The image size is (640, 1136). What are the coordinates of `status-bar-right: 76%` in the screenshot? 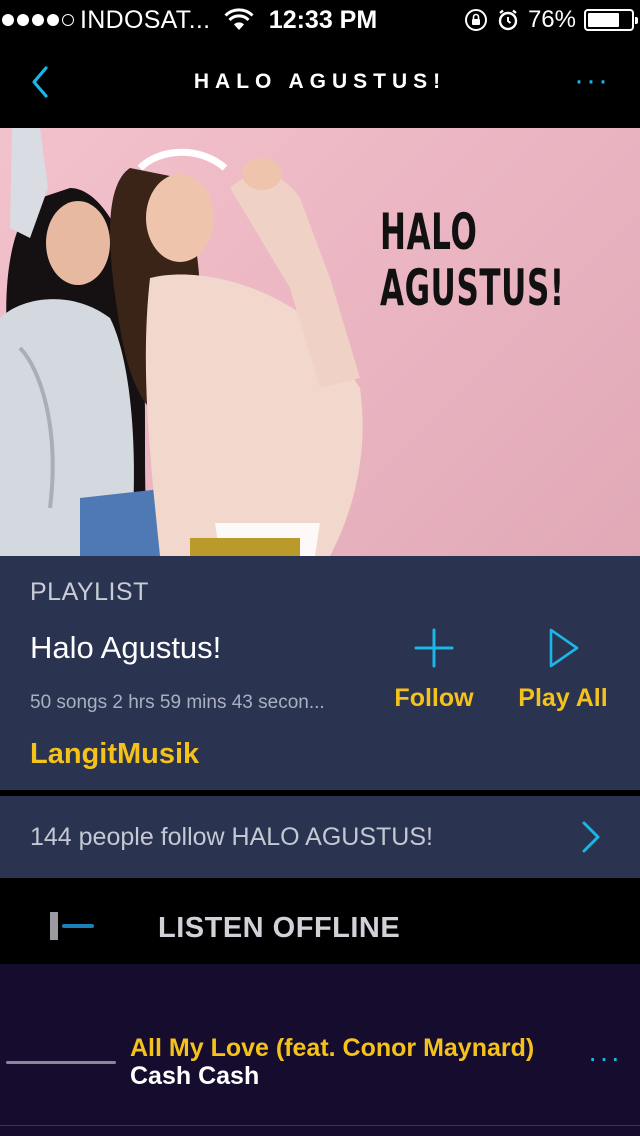 It's located at (551, 20).